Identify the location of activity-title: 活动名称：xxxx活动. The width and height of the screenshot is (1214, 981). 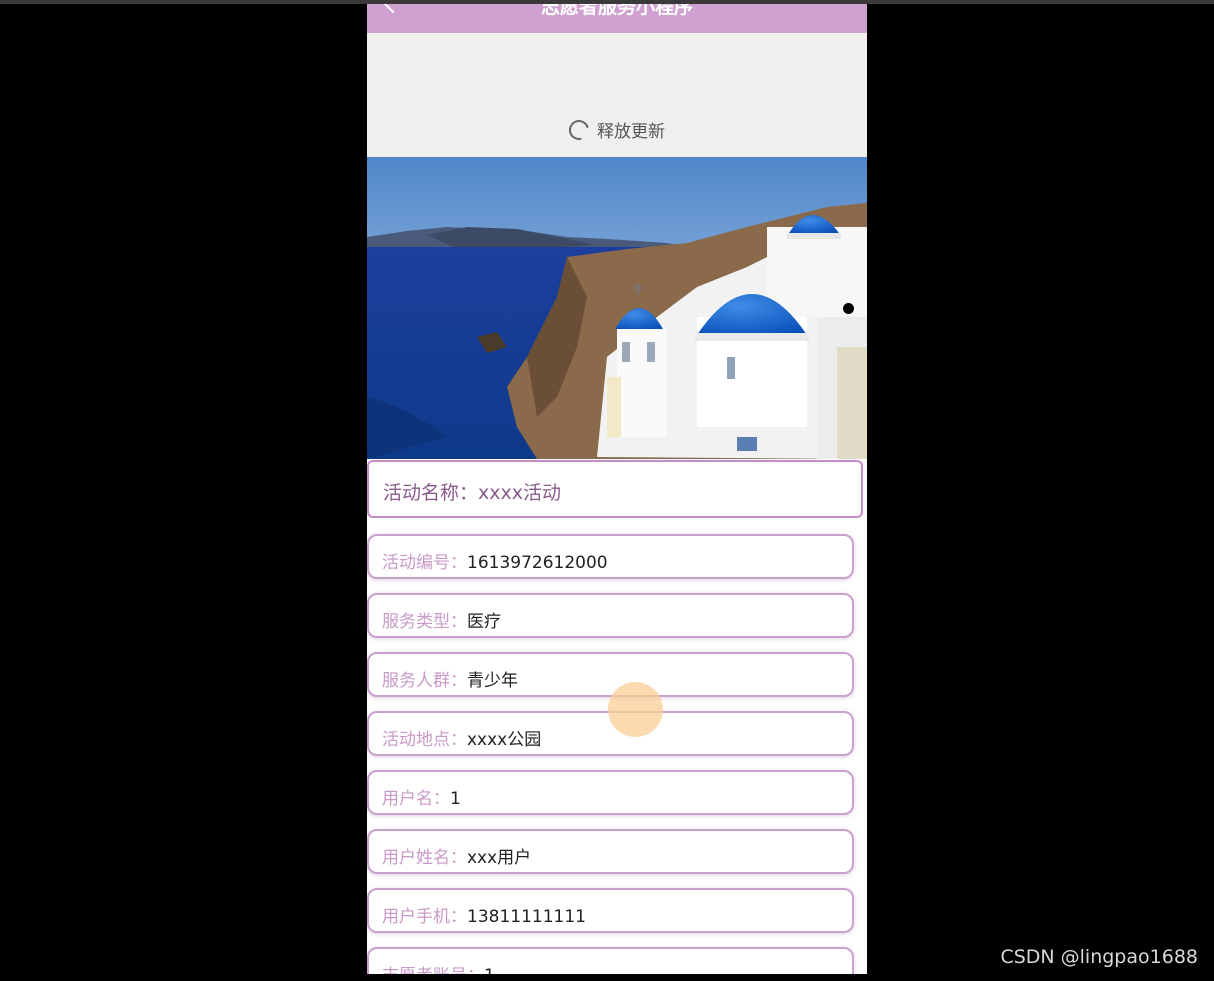
(472, 491).